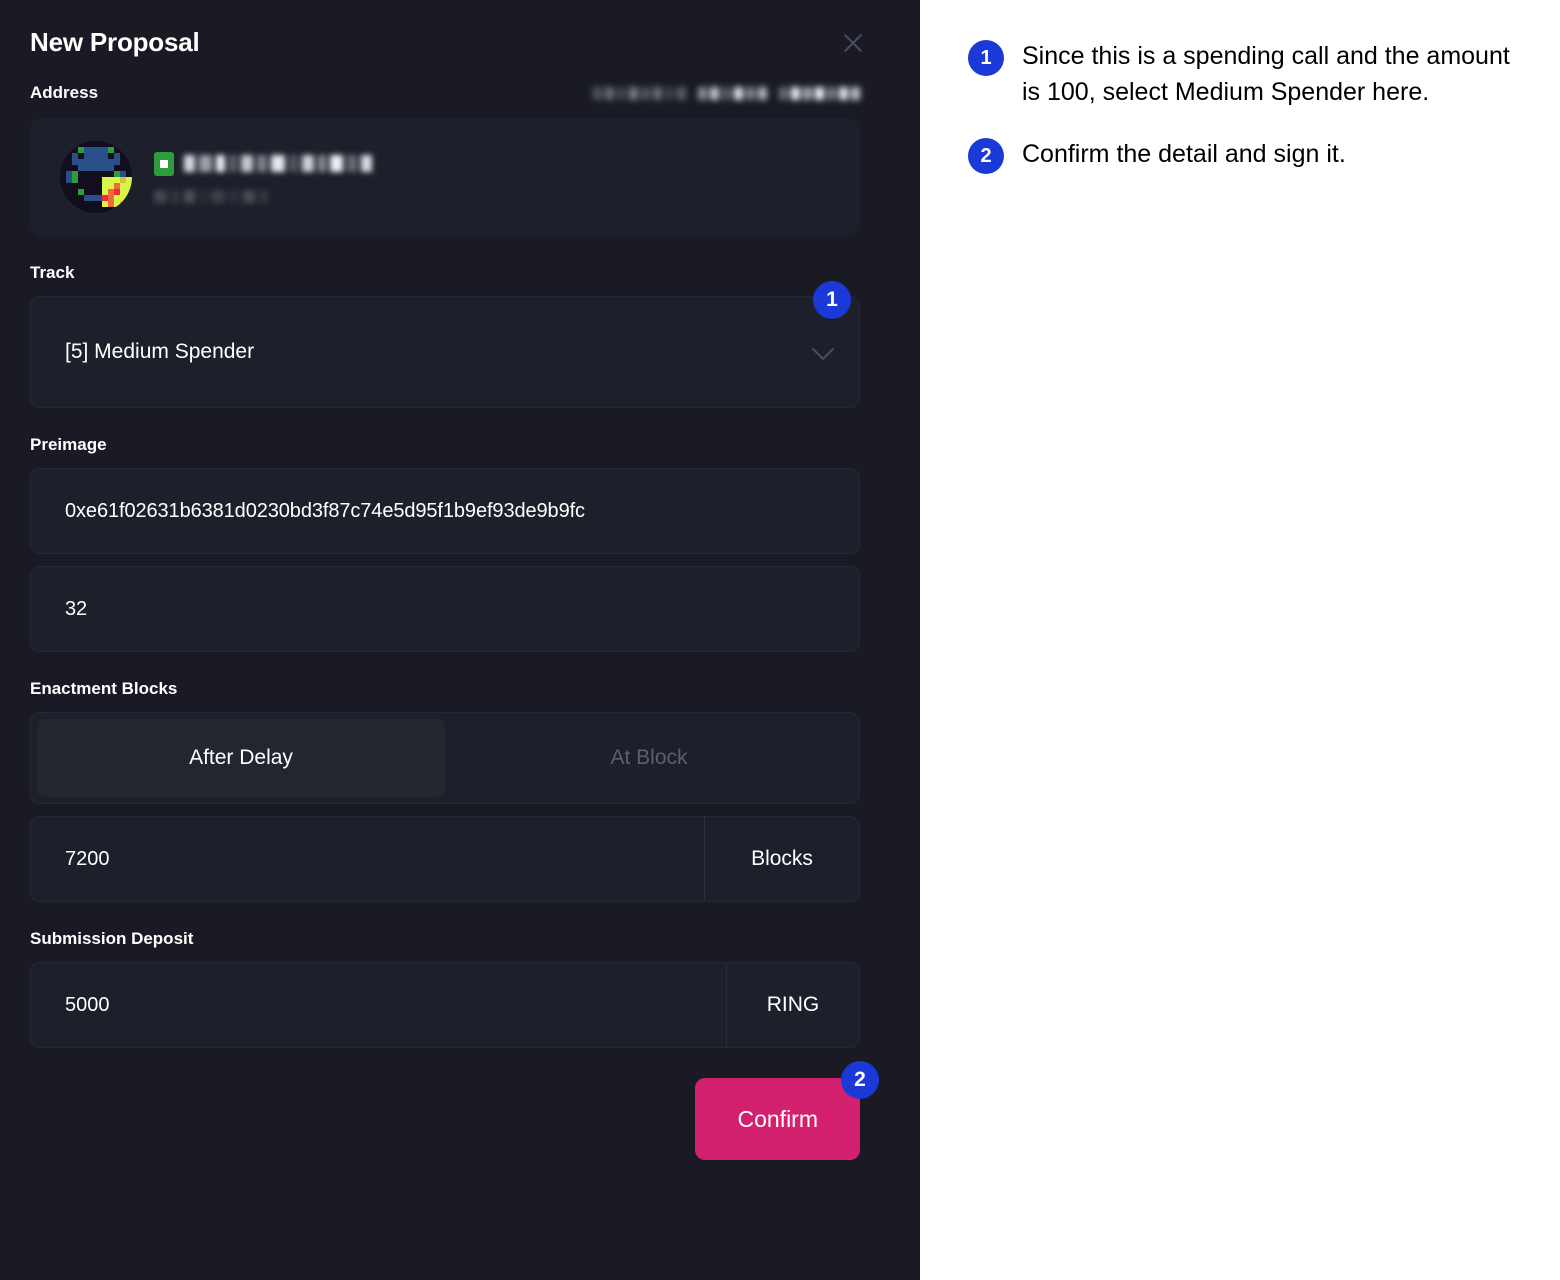 This screenshot has height=1280, width=1560. What do you see at coordinates (1184, 154) in the screenshot?
I see `annotation-text: Confirm the detail and sign it.` at bounding box center [1184, 154].